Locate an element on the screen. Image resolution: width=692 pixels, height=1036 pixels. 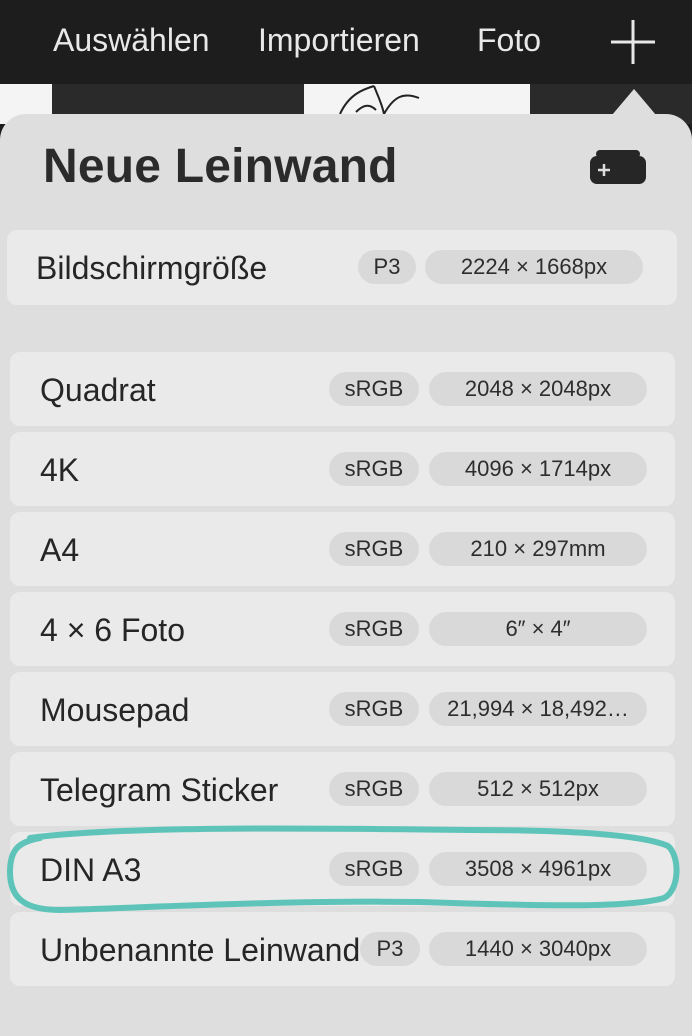
canvas-row: DIN A3 sRGB 3508 × 4961px is located at coordinates (342, 869).